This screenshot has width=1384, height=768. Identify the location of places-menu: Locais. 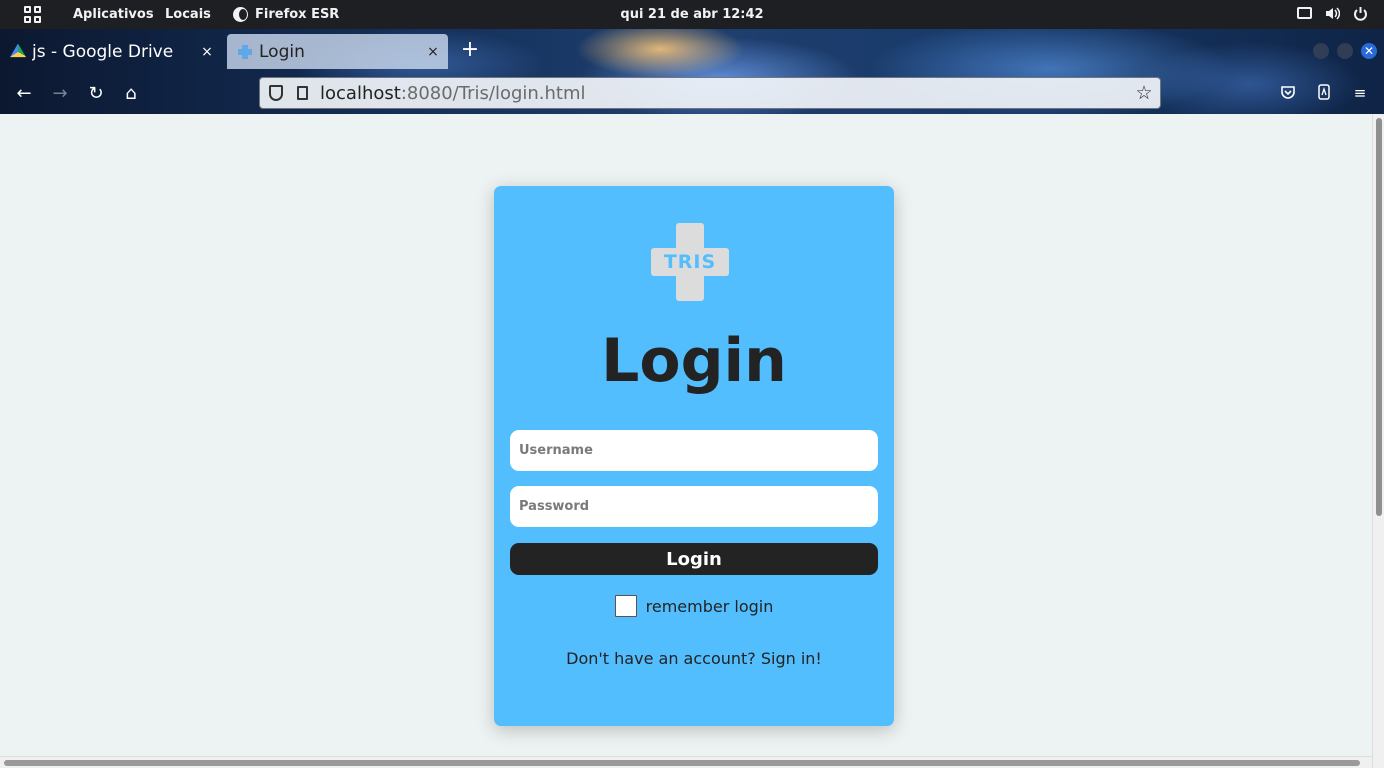
(188, 15).